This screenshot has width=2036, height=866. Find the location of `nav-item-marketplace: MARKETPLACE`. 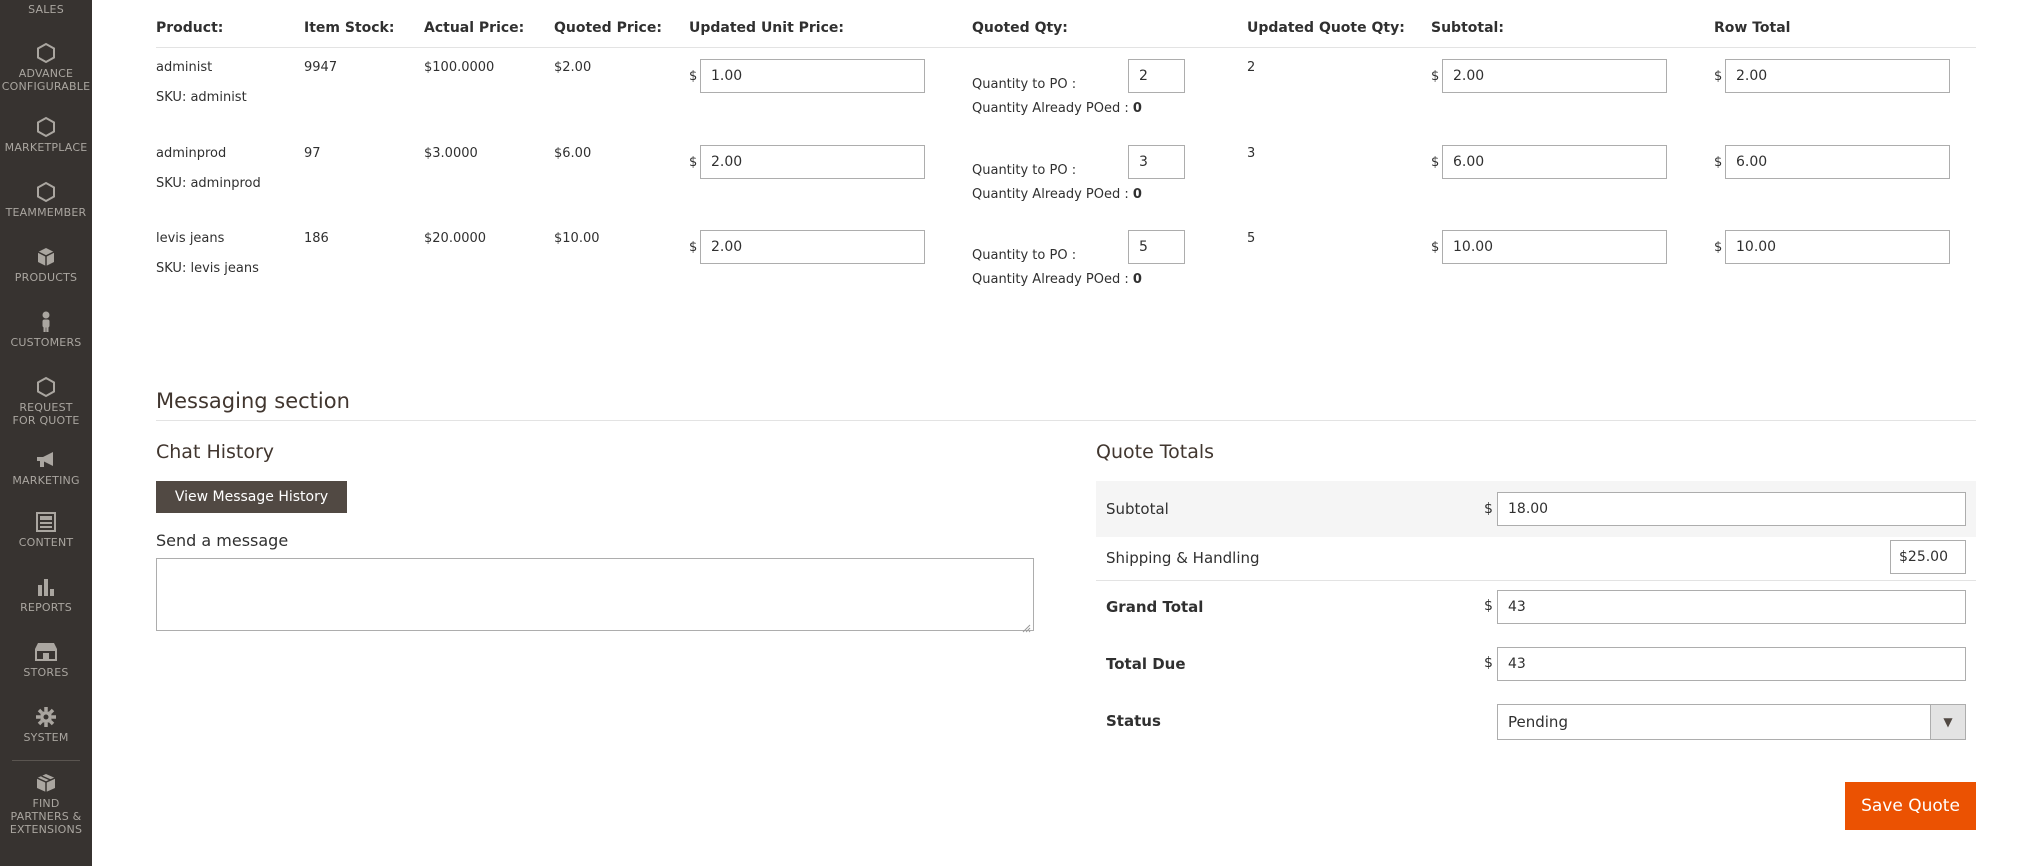

nav-item-marketplace: MARKETPLACE is located at coordinates (46, 135).